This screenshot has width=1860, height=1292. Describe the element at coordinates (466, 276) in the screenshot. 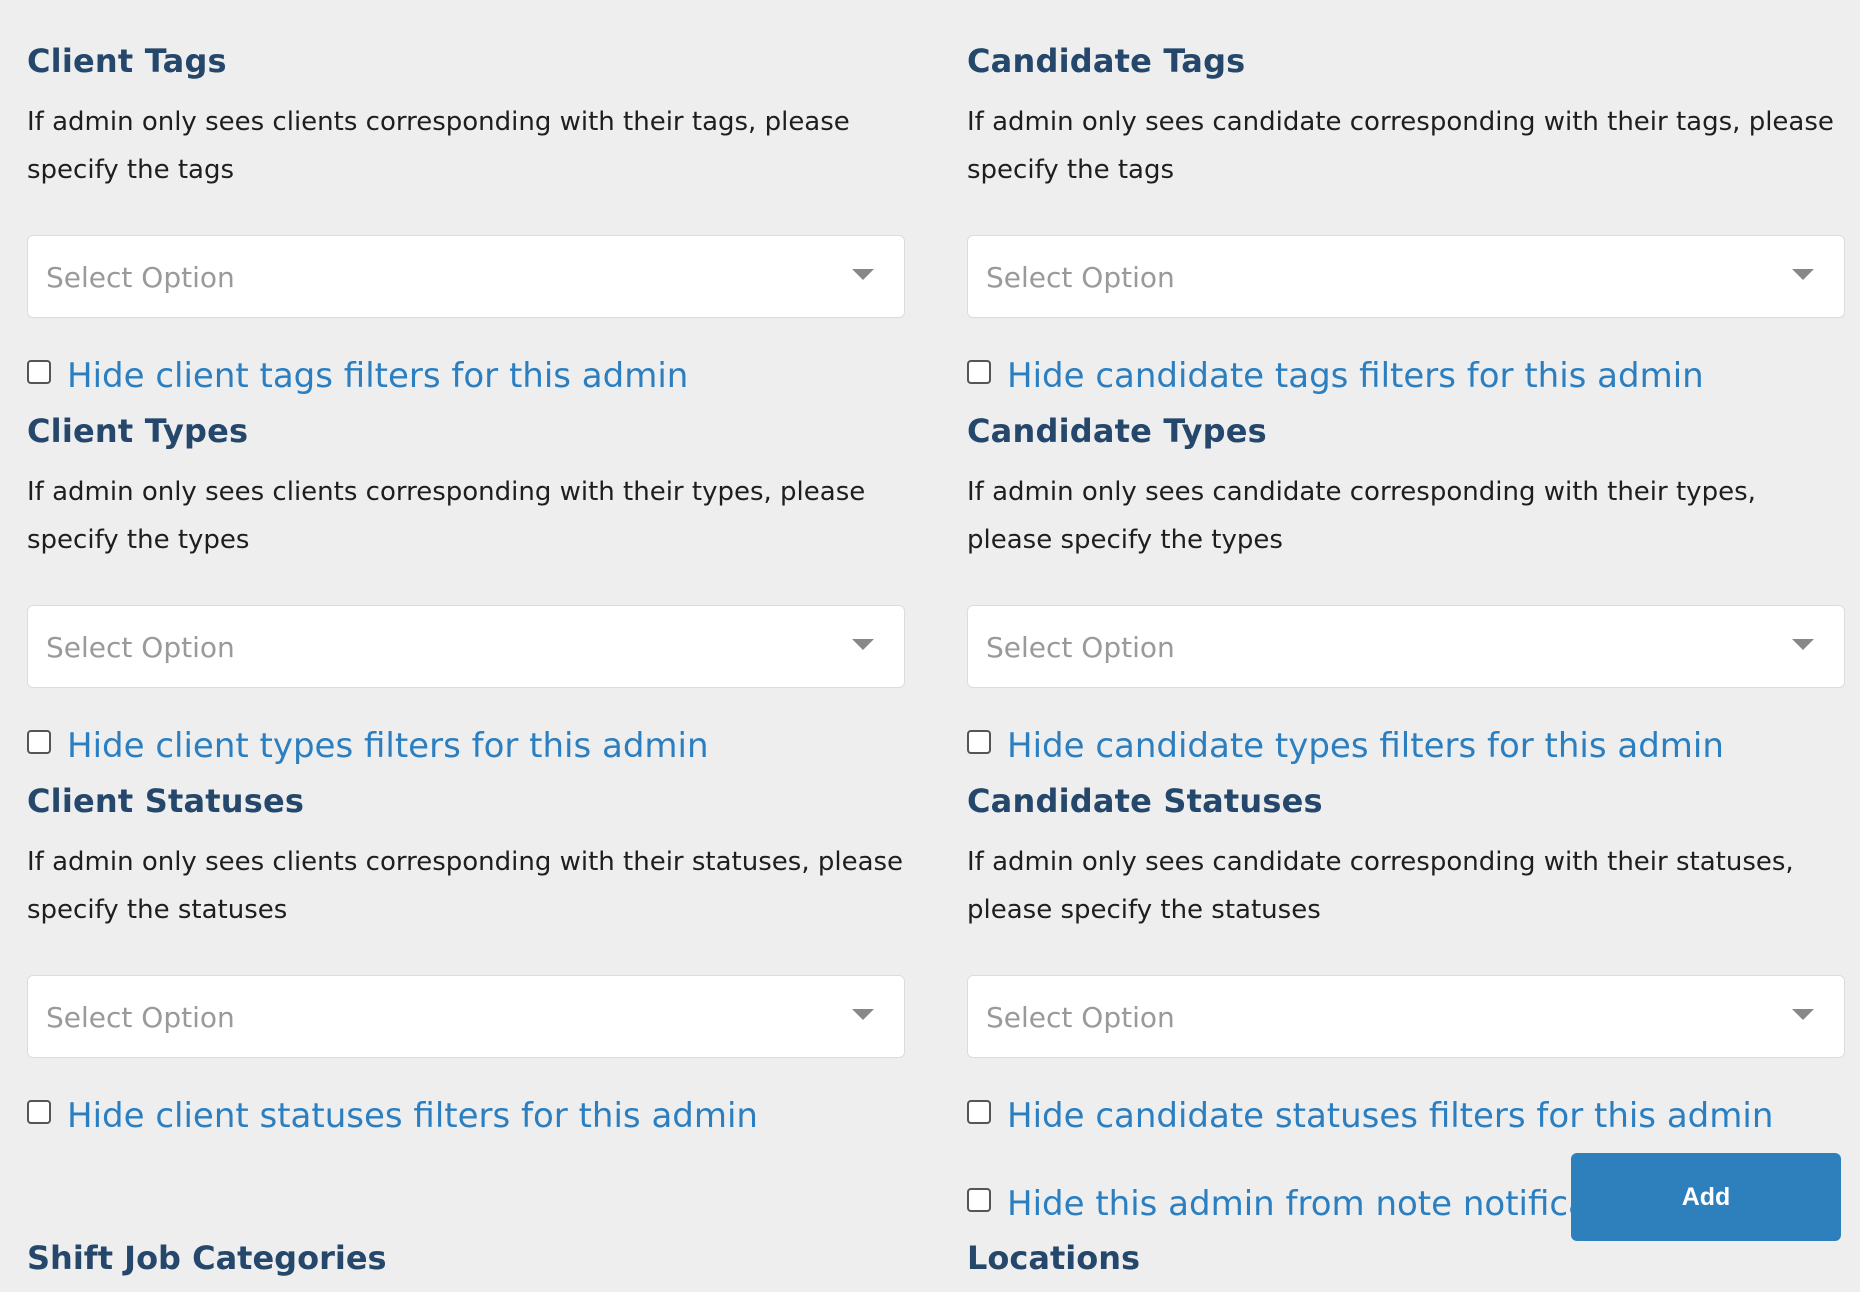

I see `client-tags-select: Select Option` at that location.